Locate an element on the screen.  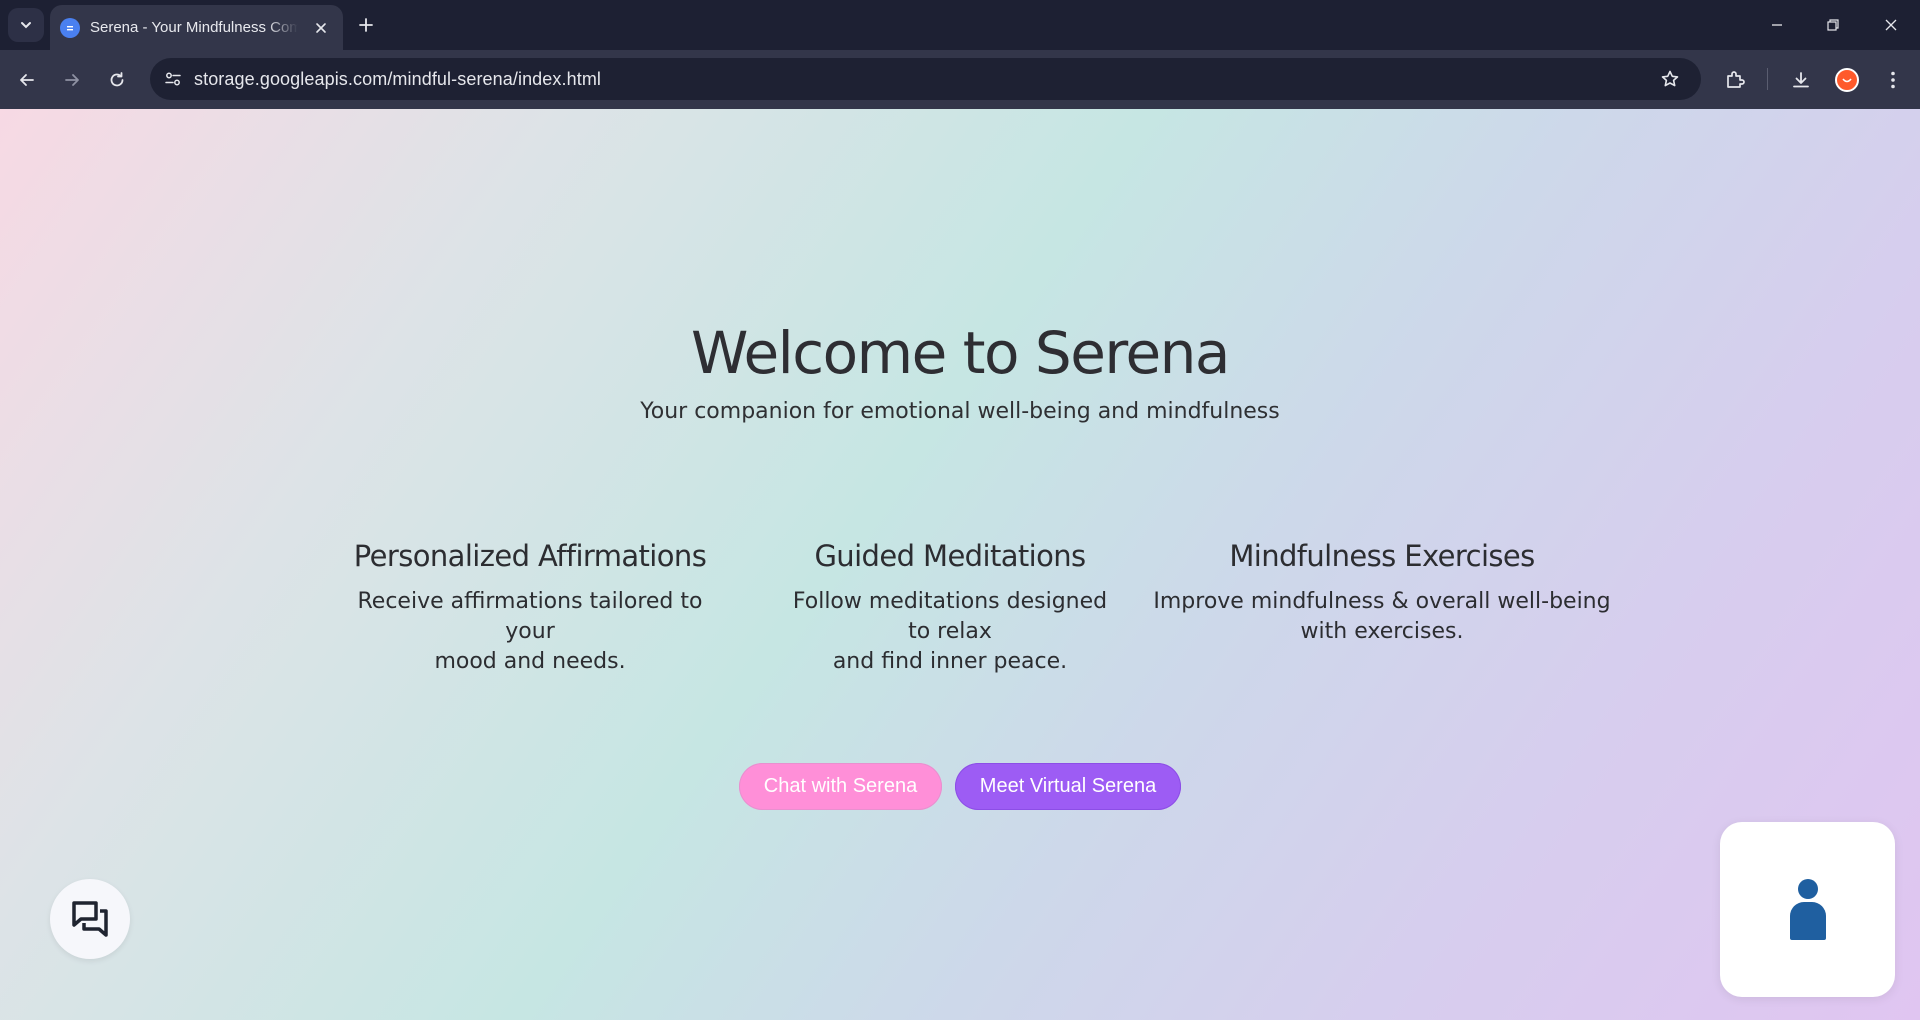
chevron-down-icon is located at coordinates (26, 25).